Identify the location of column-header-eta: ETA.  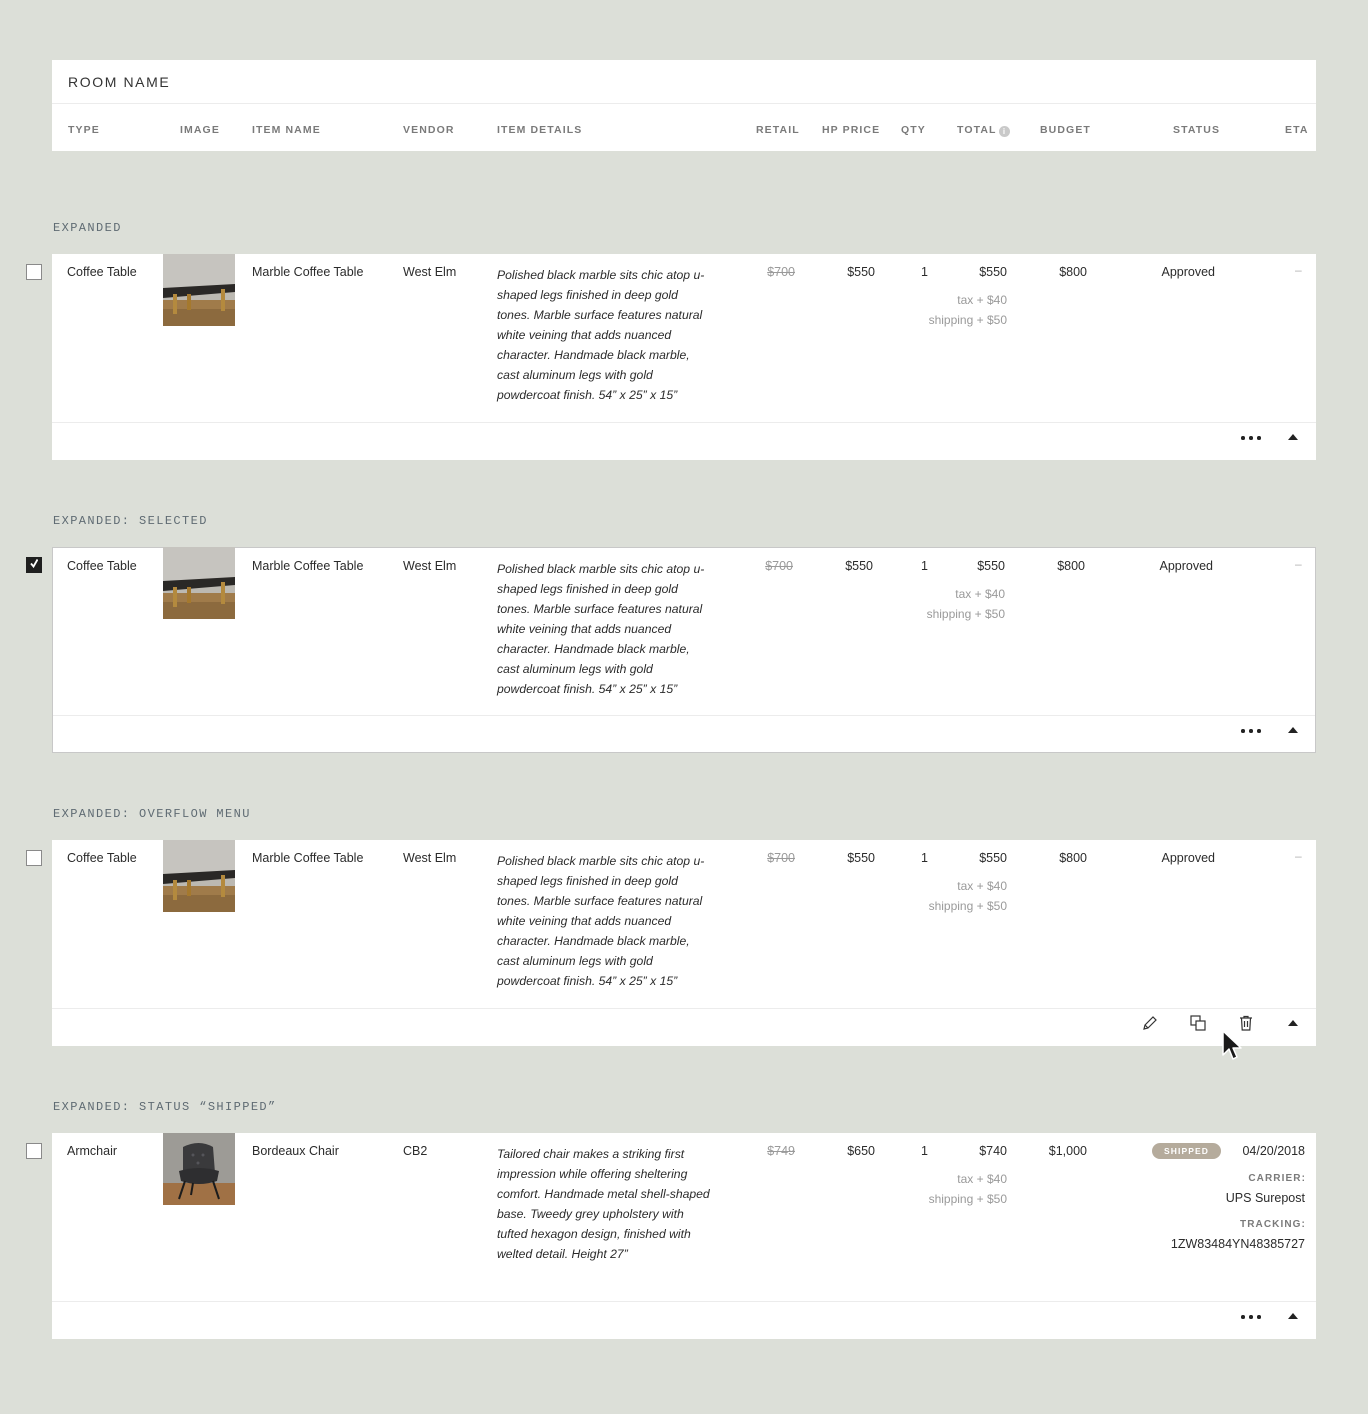
(1297, 130).